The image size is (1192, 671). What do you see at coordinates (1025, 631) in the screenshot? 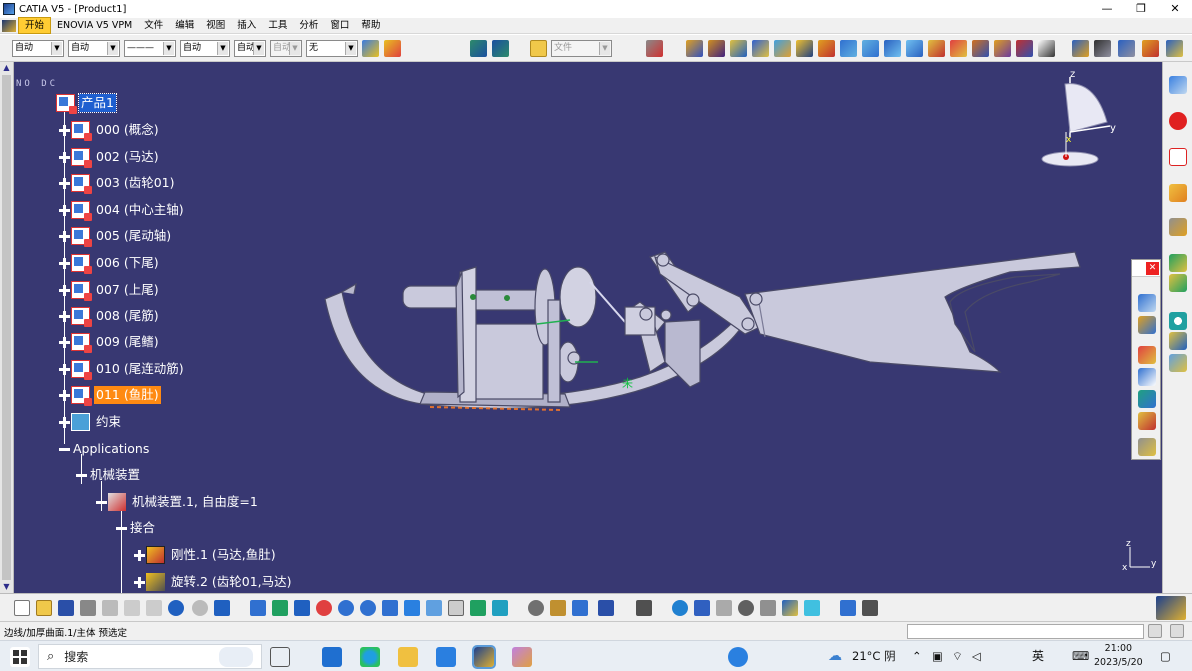
I see `command-input` at bounding box center [1025, 631].